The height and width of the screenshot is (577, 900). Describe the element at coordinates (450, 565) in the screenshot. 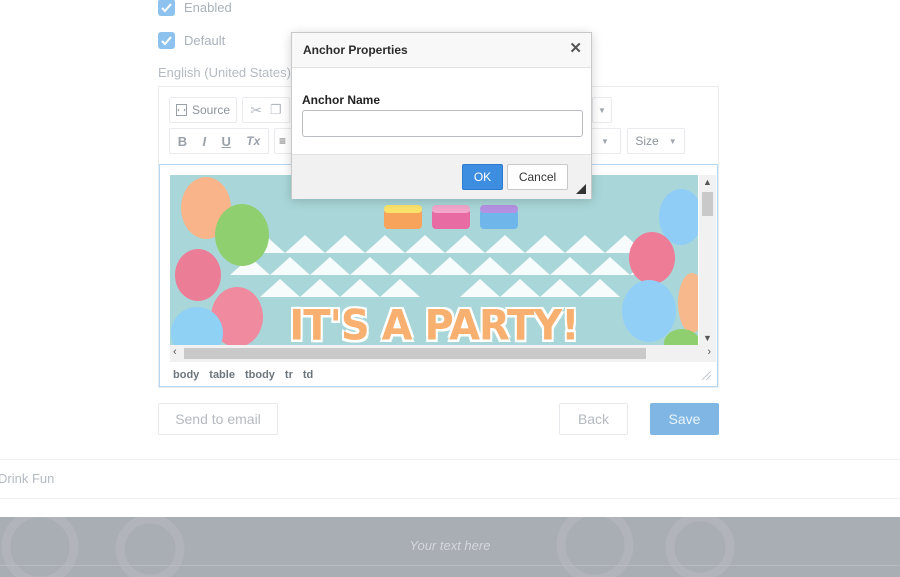

I see `footer-divider` at that location.